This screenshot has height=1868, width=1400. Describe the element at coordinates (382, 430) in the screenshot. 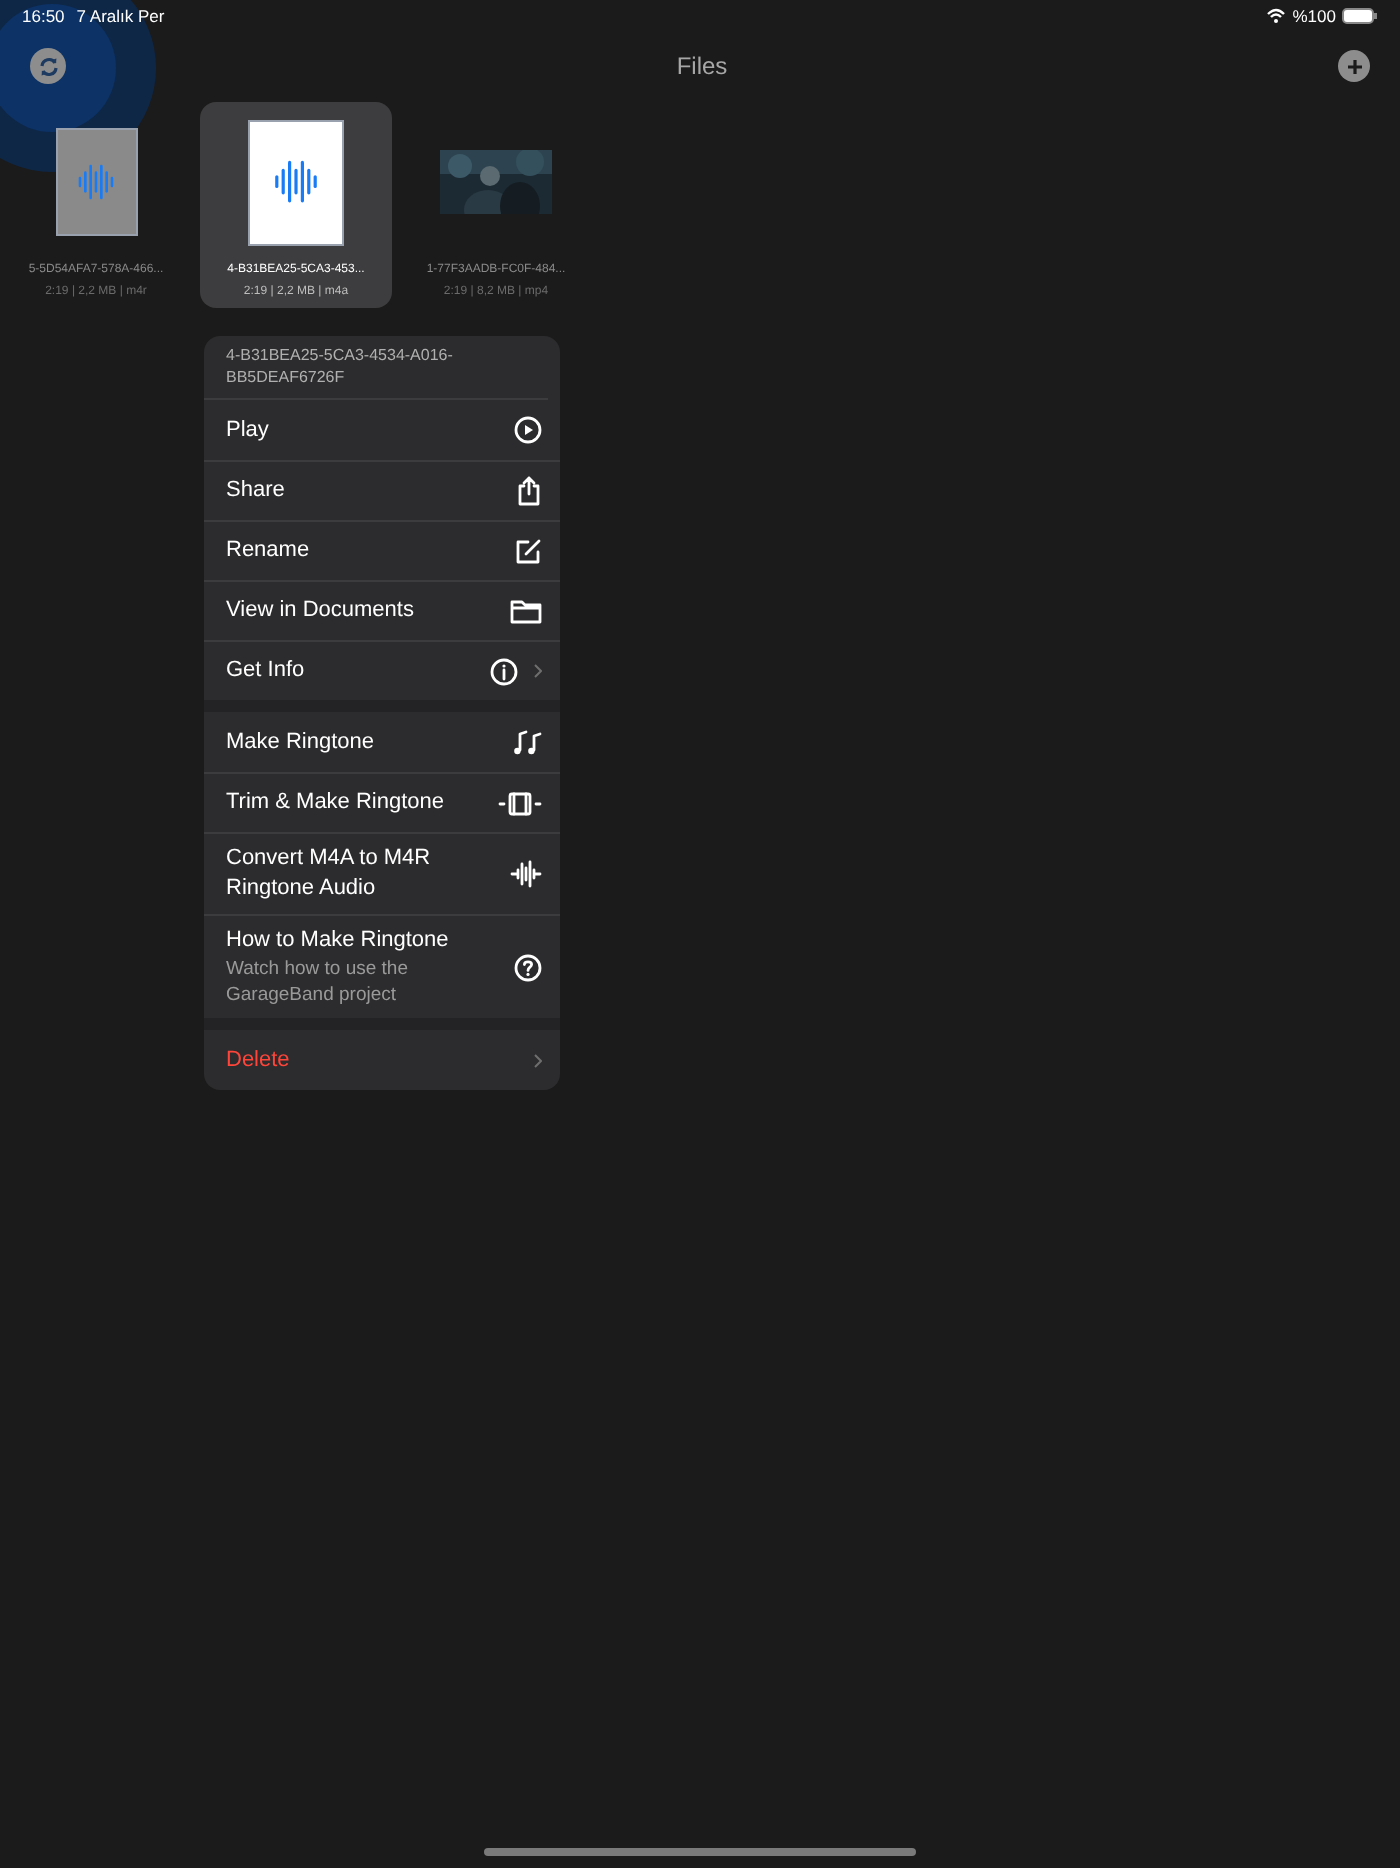

I see `menu-item: Play` at that location.